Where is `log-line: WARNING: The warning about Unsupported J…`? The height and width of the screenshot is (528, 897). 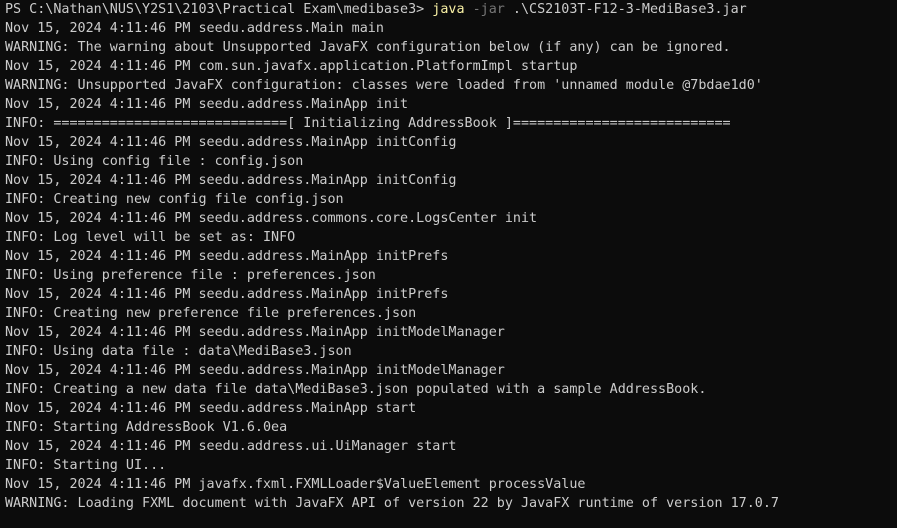 log-line: WARNING: The warning about Unsupported J… is located at coordinates (368, 47).